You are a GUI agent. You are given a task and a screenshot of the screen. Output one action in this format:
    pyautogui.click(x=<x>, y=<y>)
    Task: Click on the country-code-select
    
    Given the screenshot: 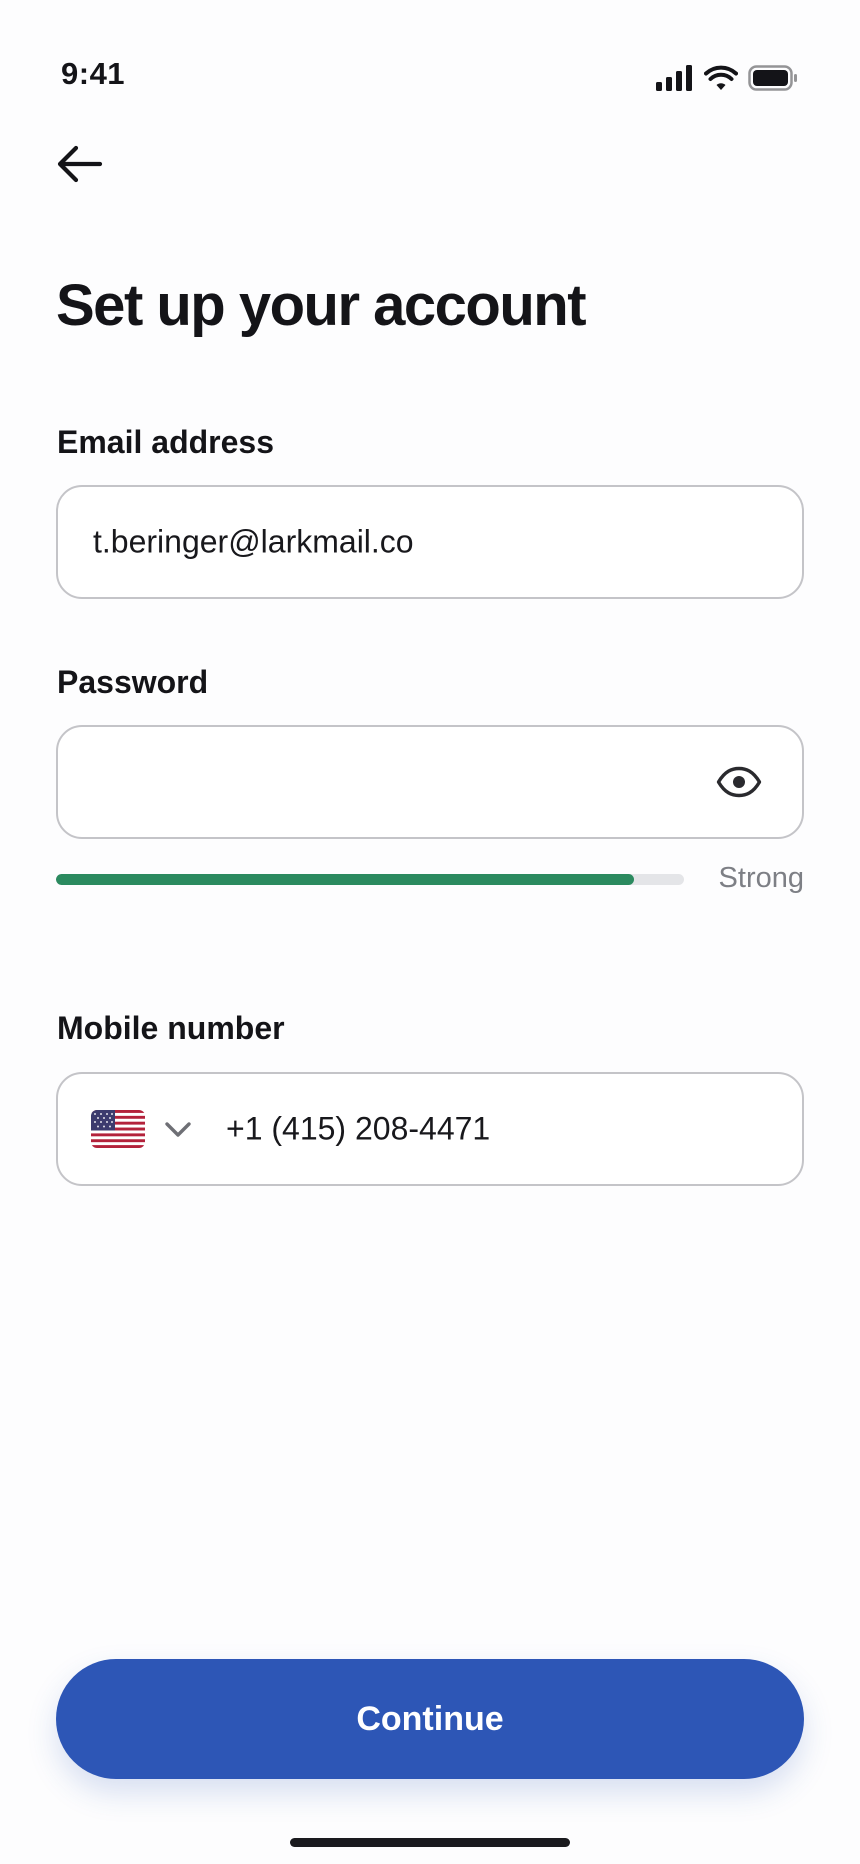 What is the action you would take?
    pyautogui.click(x=151, y=1129)
    